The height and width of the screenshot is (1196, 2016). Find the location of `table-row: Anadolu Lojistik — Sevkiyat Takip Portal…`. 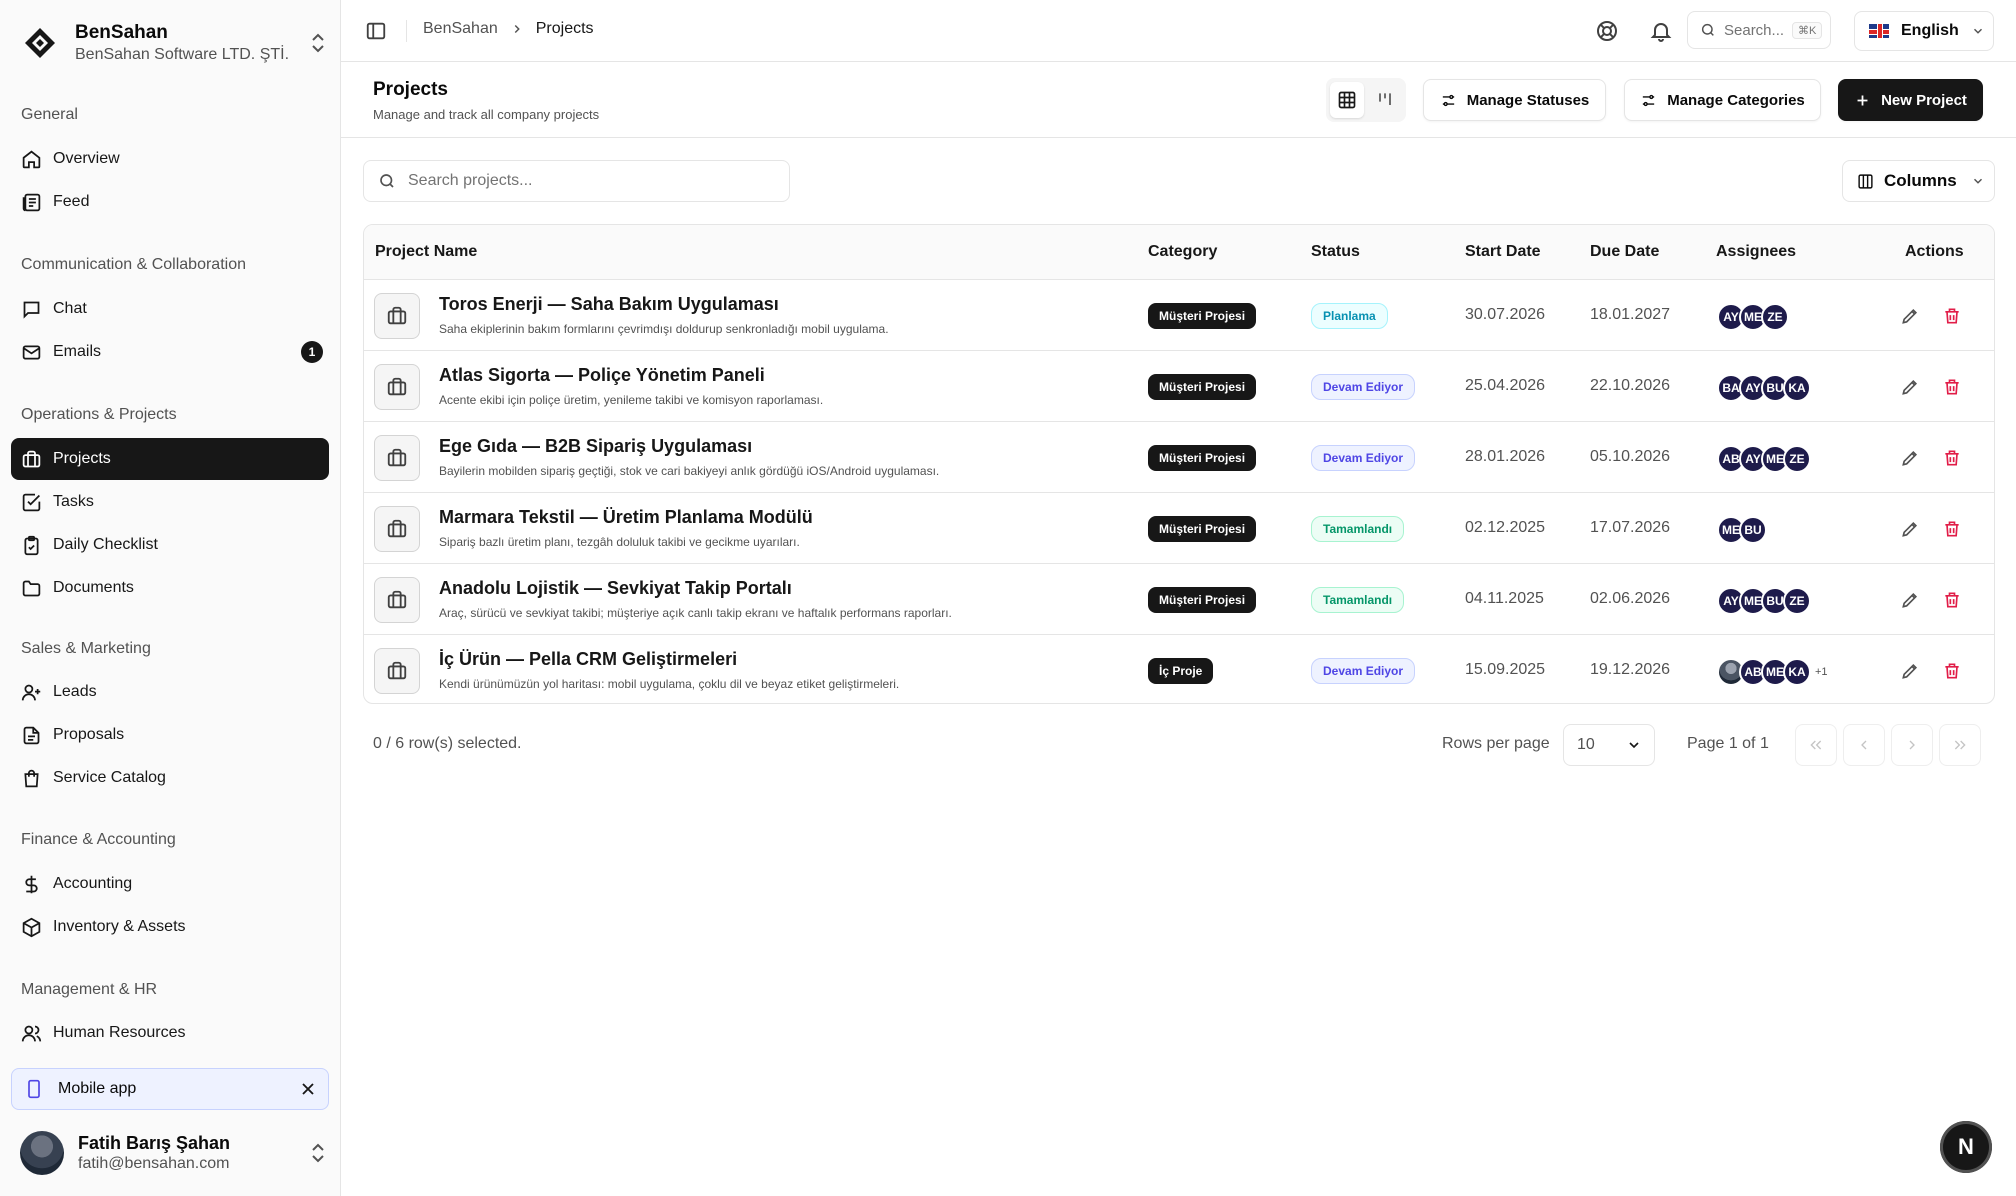

table-row: Anadolu Lojistik — Sevkiyat Takip Portal… is located at coordinates (1179, 599).